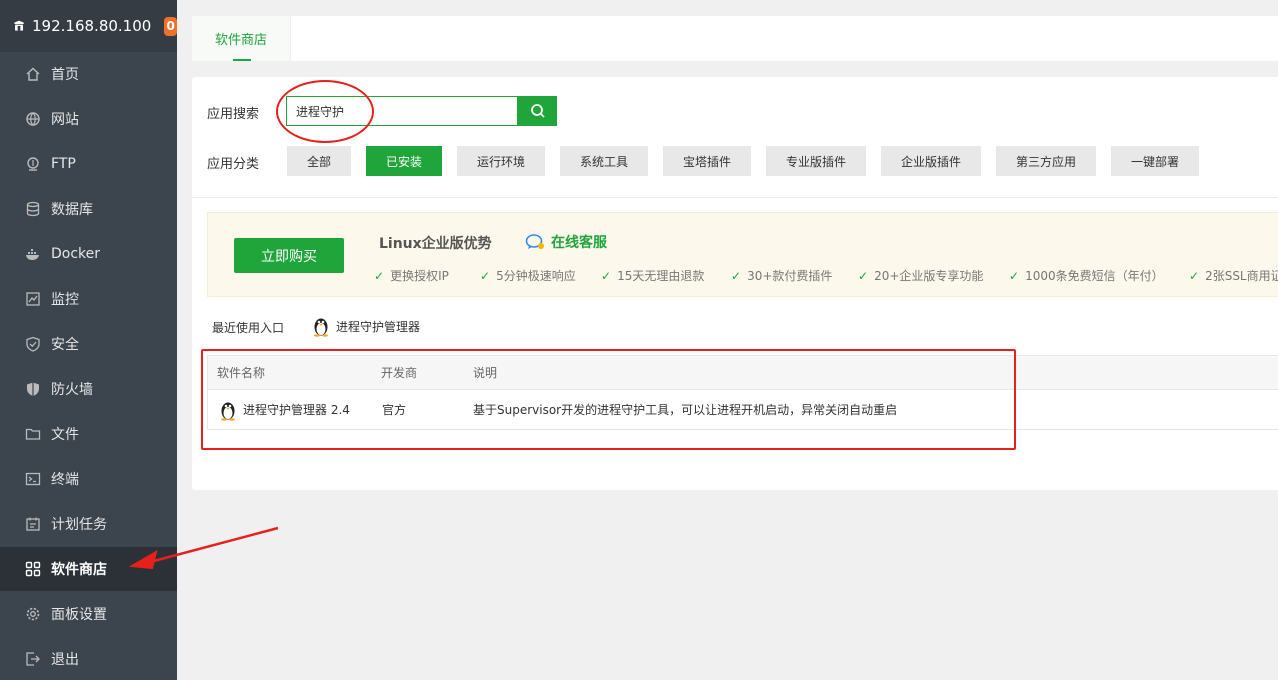  I want to click on table-header: 软件名称 开发商 说明, so click(743, 373).